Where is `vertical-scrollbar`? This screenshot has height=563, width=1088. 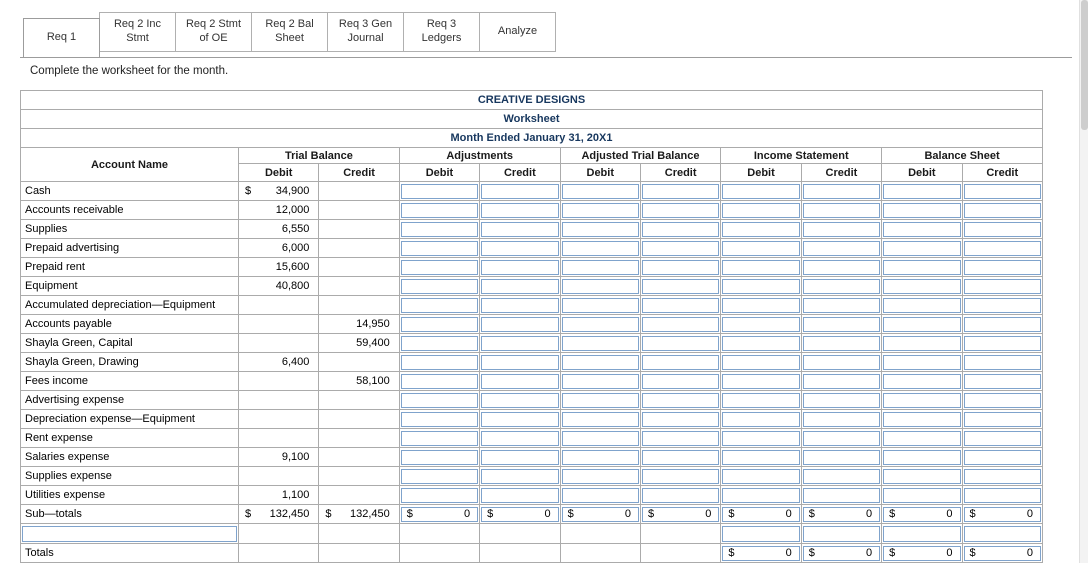 vertical-scrollbar is located at coordinates (1083, 281).